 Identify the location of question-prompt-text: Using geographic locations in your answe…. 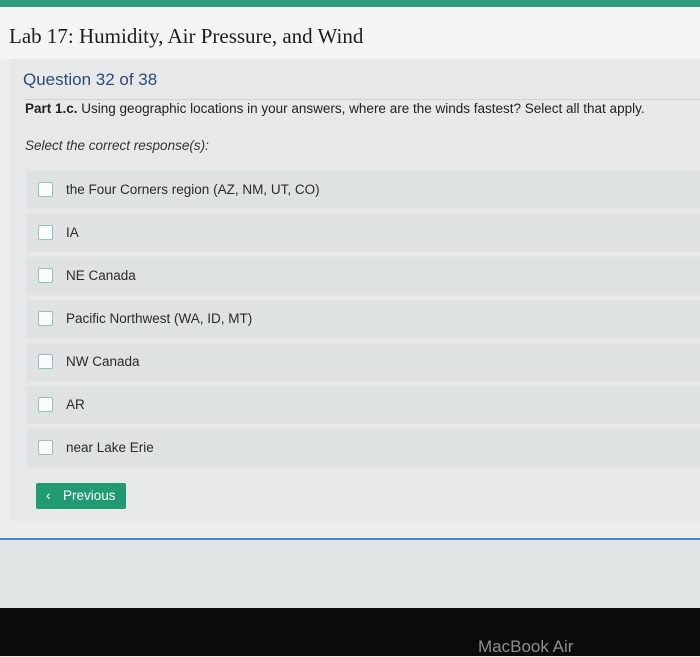
(361, 108).